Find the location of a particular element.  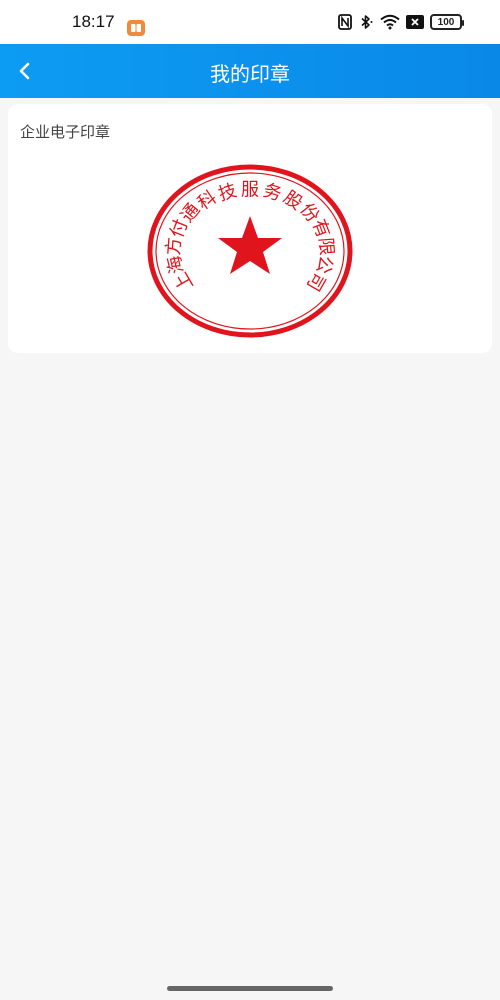

app-bar: 我的印章 is located at coordinates (250, 71).